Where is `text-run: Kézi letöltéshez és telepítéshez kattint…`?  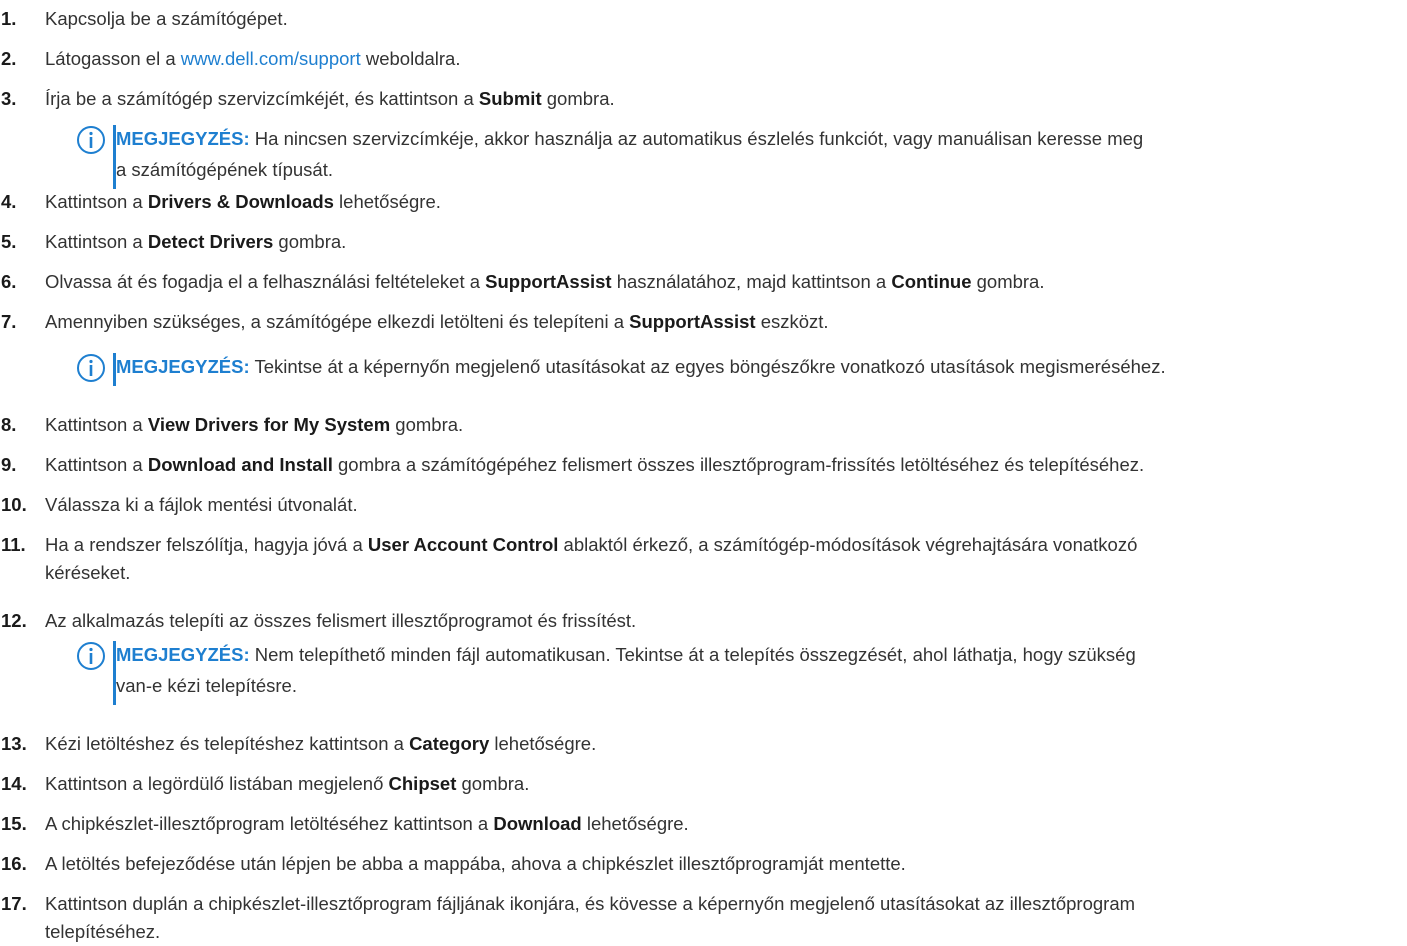 text-run: Kézi letöltéshez és telepítéshez kattint… is located at coordinates (227, 743).